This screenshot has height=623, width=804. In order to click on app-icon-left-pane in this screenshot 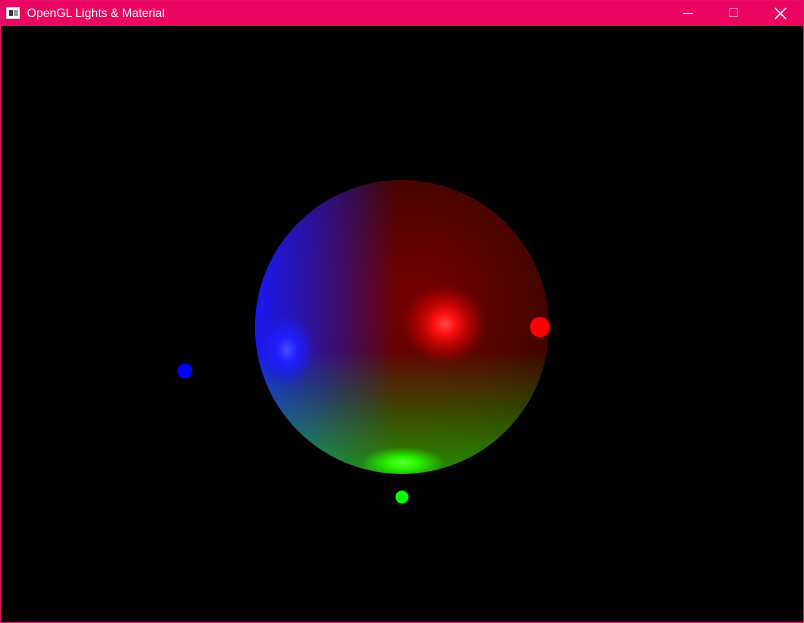, I will do `click(11, 13)`.